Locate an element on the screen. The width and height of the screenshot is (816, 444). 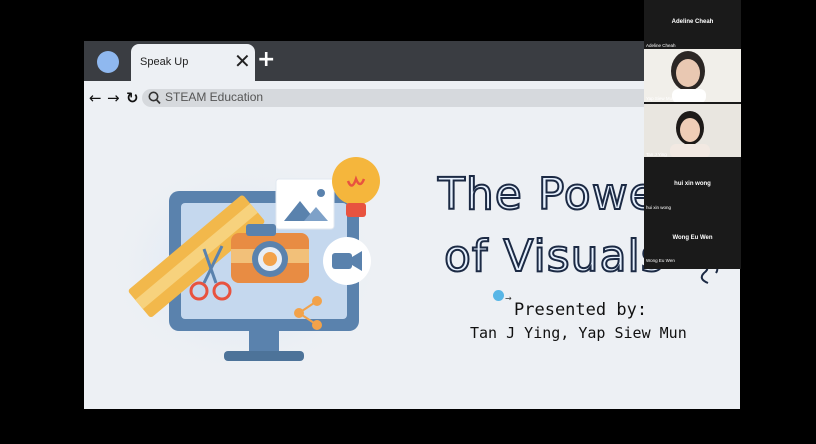
participant-tag: Tan J Ying is located at coordinates (656, 154).